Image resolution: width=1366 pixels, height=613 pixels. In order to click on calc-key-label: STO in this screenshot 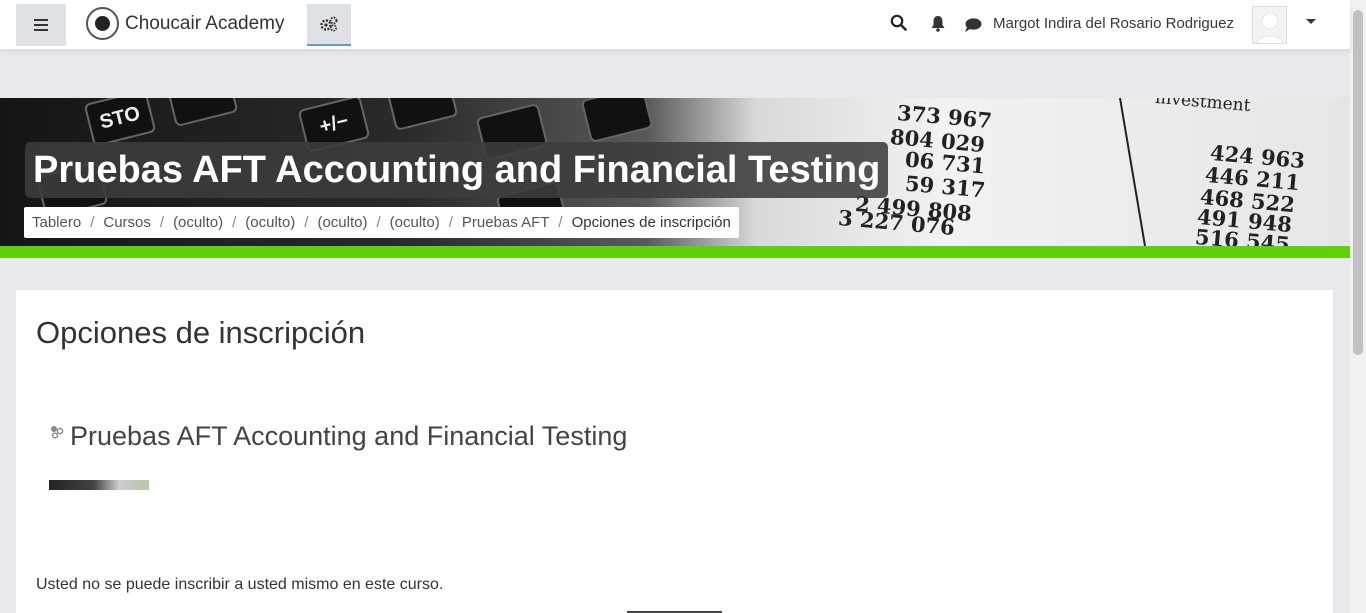, I will do `click(120, 118)`.